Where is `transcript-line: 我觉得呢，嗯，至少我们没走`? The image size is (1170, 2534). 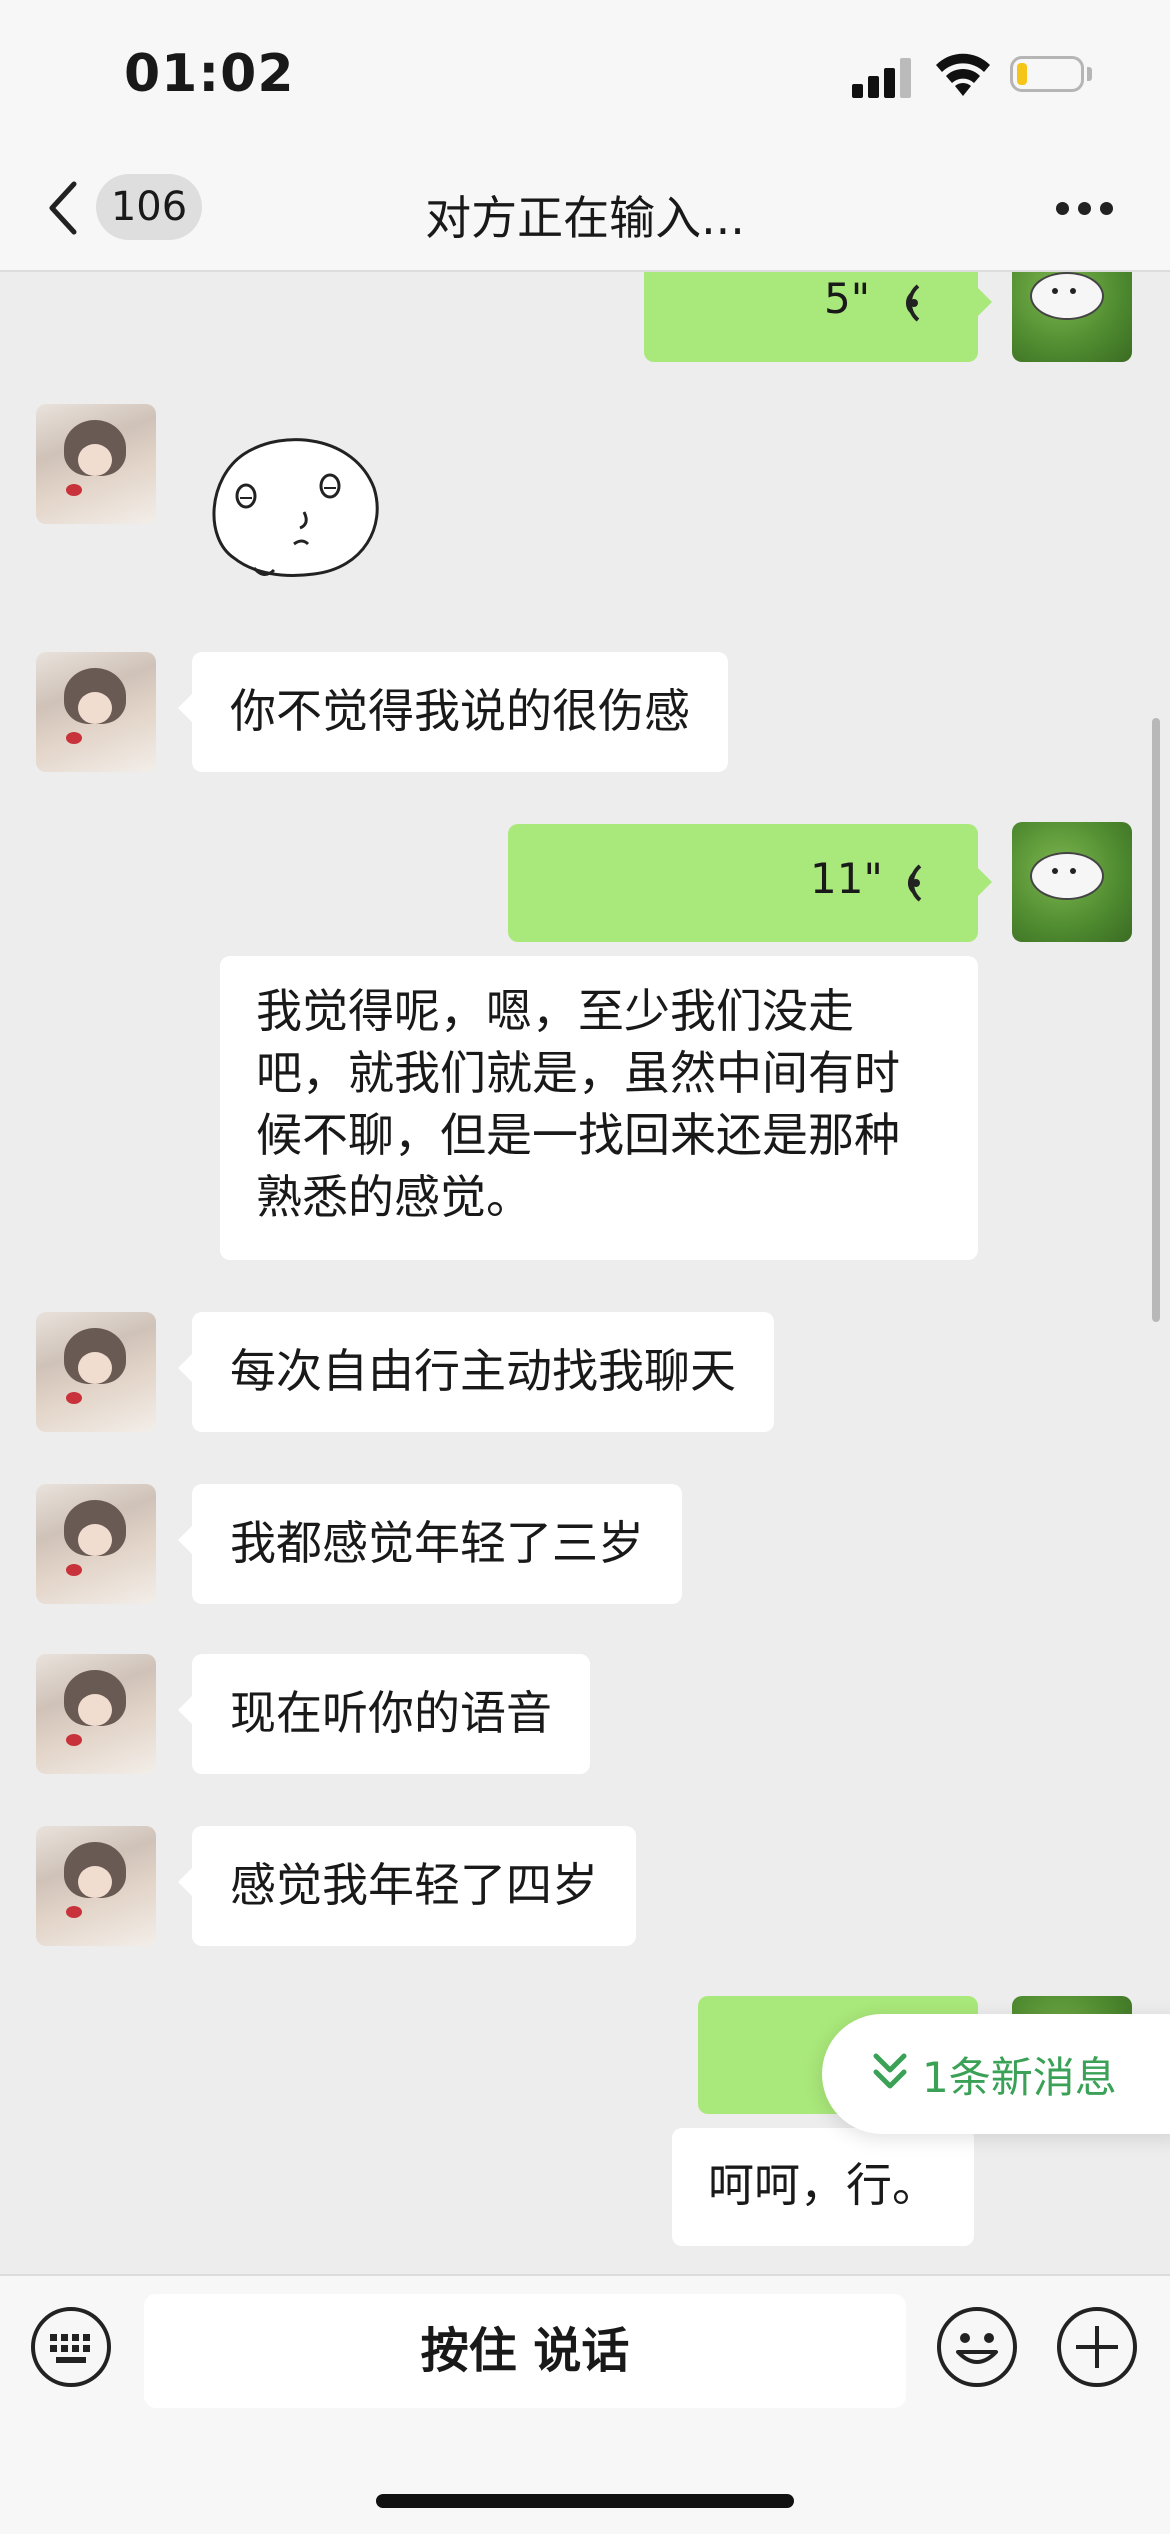
transcript-line: 我觉得呢，嗯，至少我们没走 is located at coordinates (555, 1011).